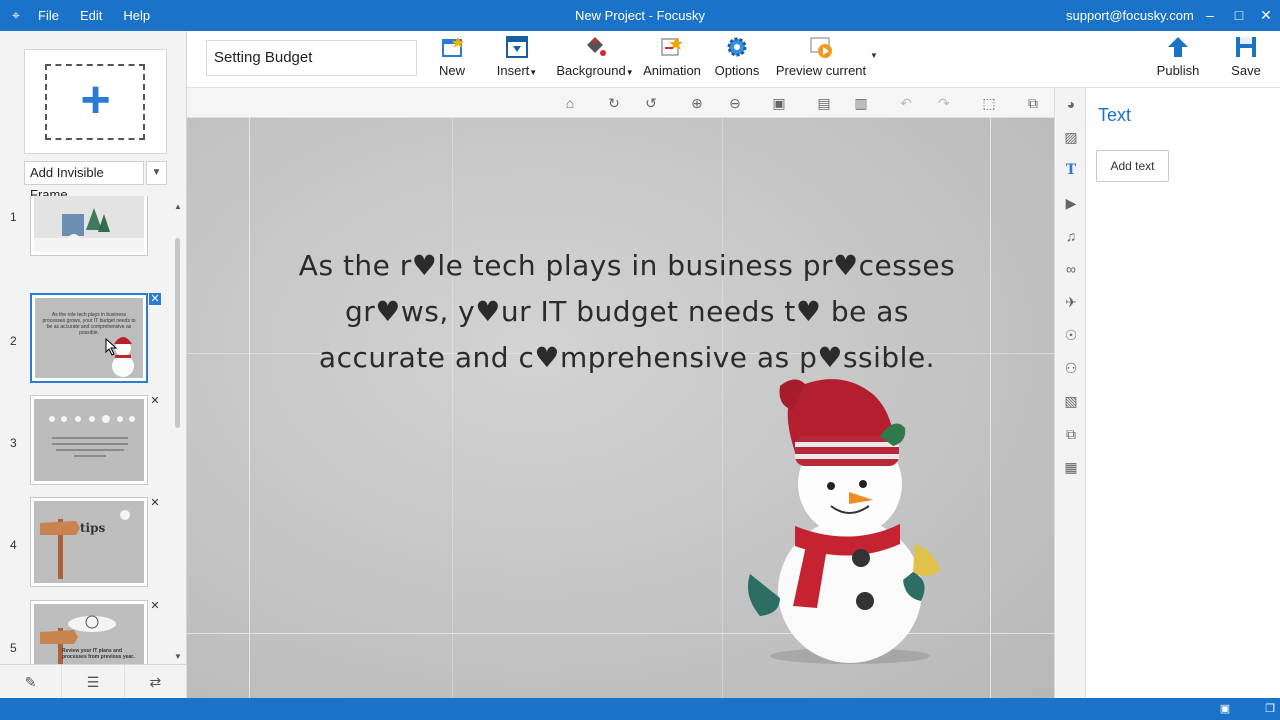 The image size is (1280, 720). Describe the element at coordinates (1071, 401) in the screenshot. I see `template-icon: ▧` at that location.